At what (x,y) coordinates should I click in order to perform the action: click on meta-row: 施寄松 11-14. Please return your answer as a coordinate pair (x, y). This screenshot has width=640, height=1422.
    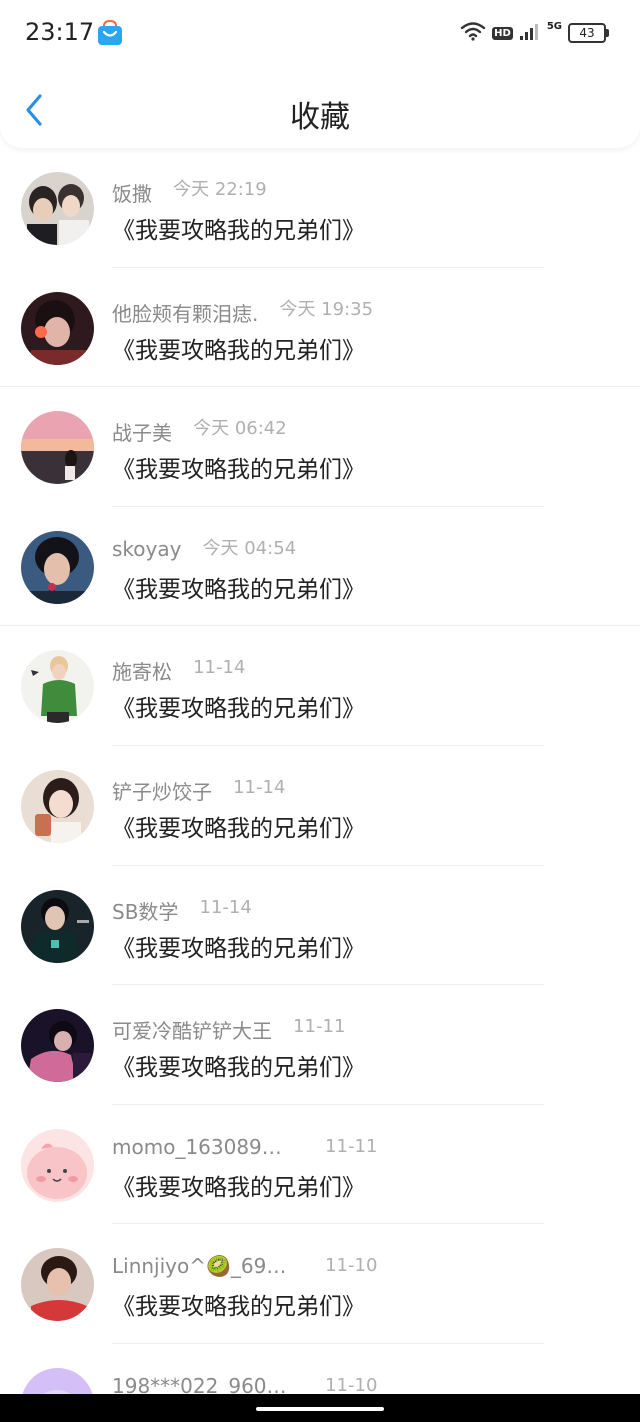
    Looking at the image, I should click on (179, 670).